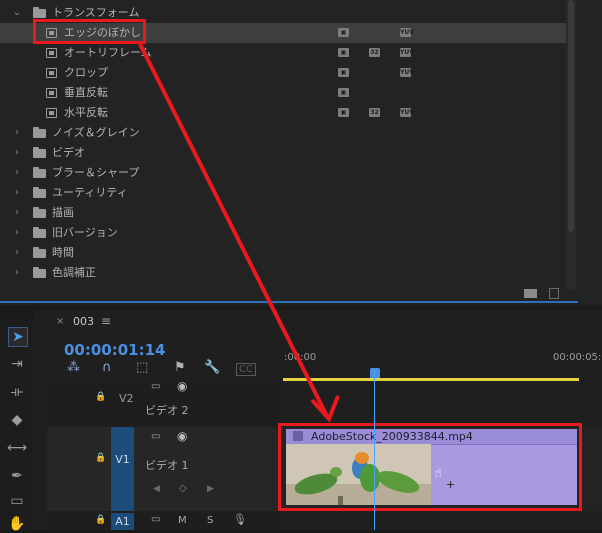 Image resolution: width=602 pixels, height=533 pixels. What do you see at coordinates (210, 489) in the screenshot?
I see `next-keyframe-icon: ▶` at bounding box center [210, 489].